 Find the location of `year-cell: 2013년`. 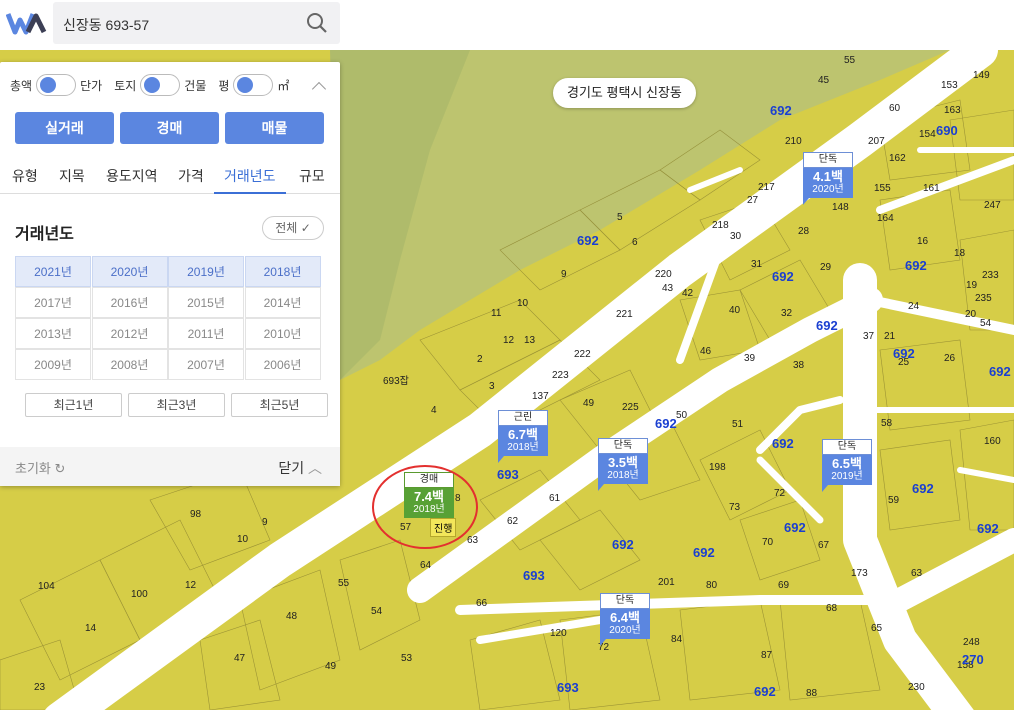

year-cell: 2013년 is located at coordinates (53, 333).